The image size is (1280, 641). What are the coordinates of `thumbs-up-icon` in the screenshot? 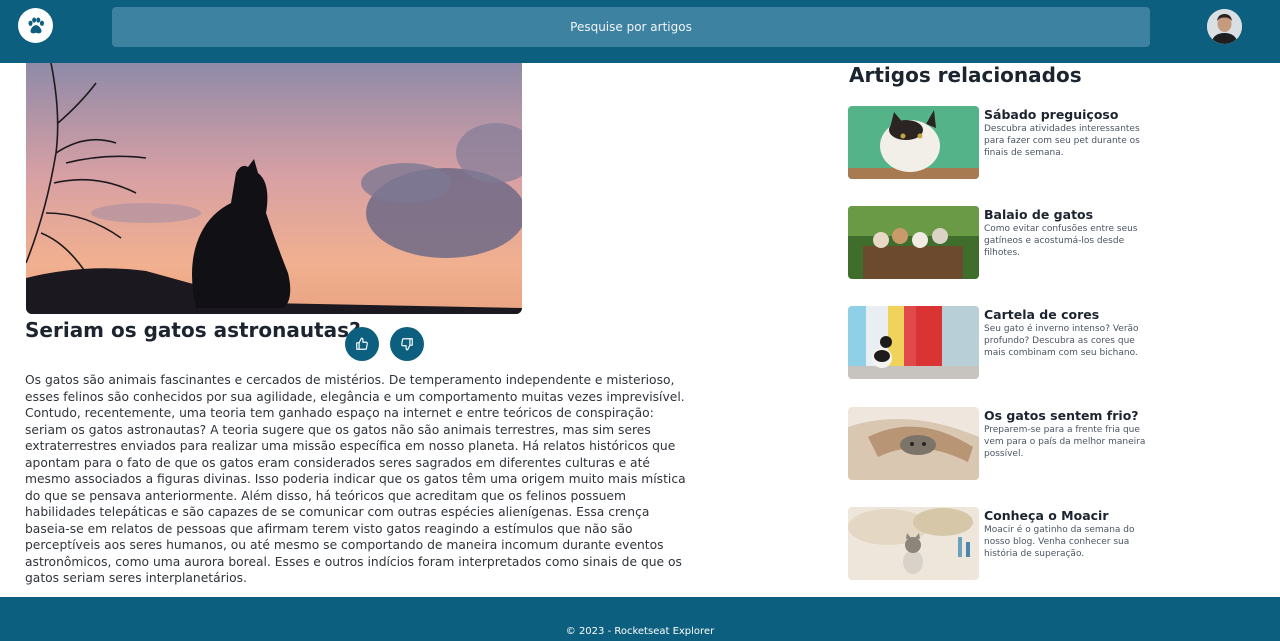 It's located at (362, 343).